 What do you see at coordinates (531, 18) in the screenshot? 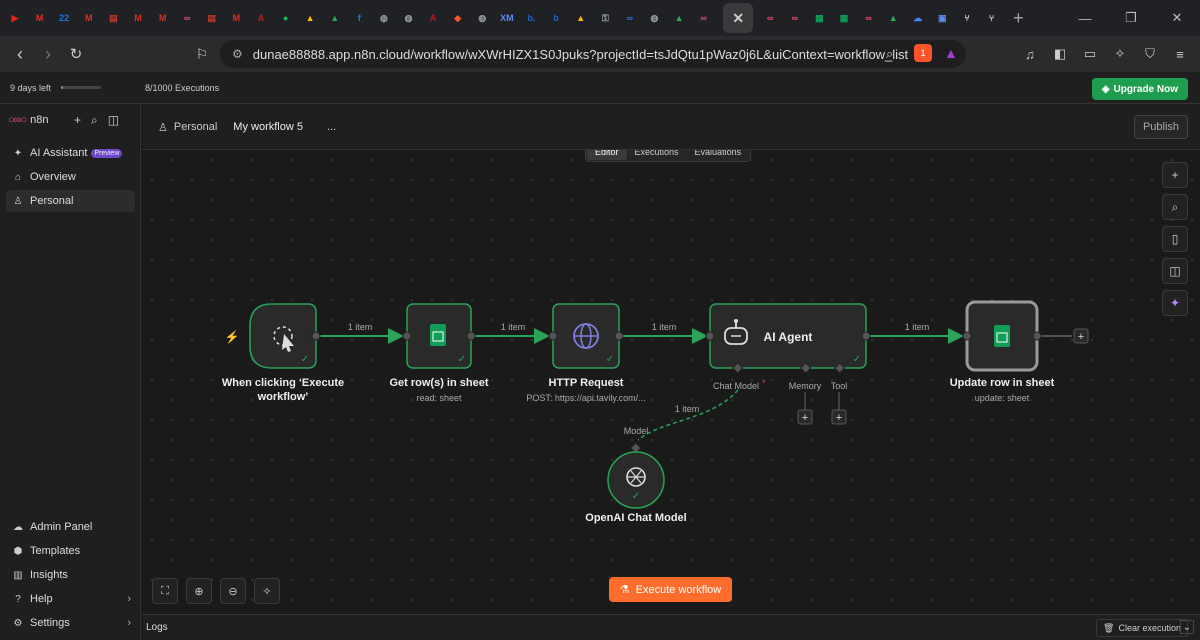
I see `b-icon: b.` at bounding box center [531, 18].